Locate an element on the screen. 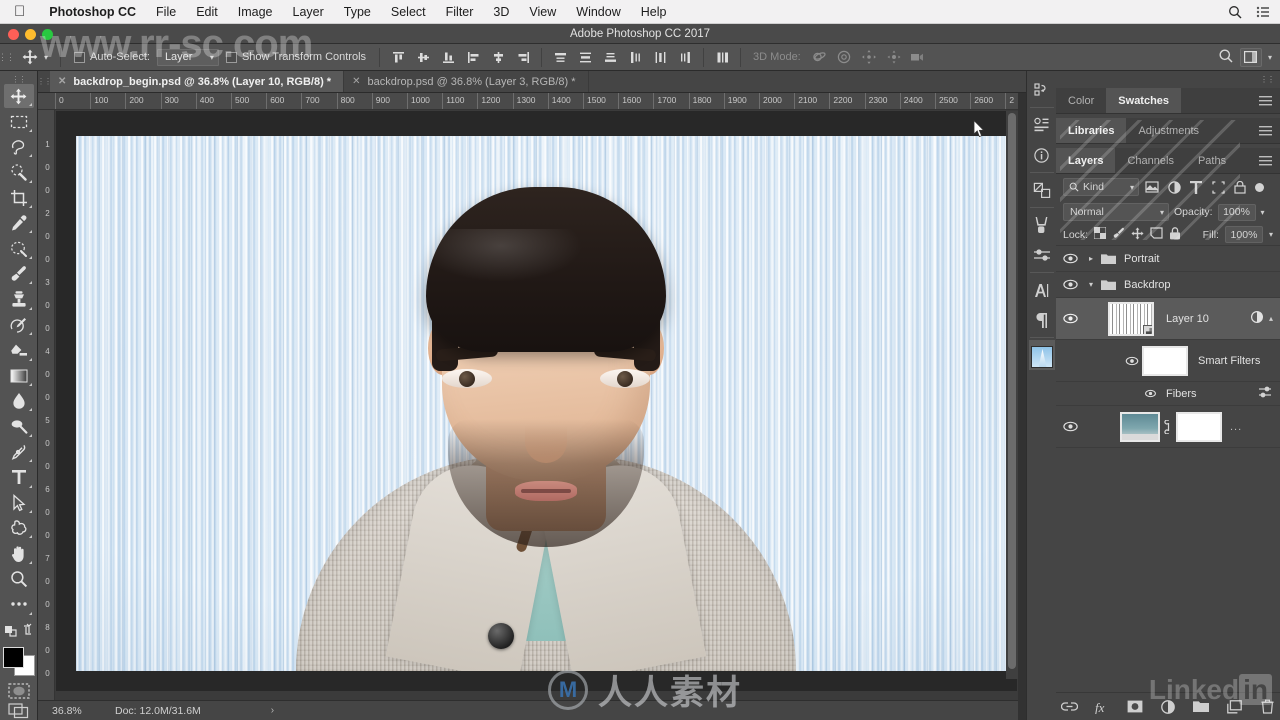  smart-filter-mask-thumbnail is located at coordinates (1165, 360).